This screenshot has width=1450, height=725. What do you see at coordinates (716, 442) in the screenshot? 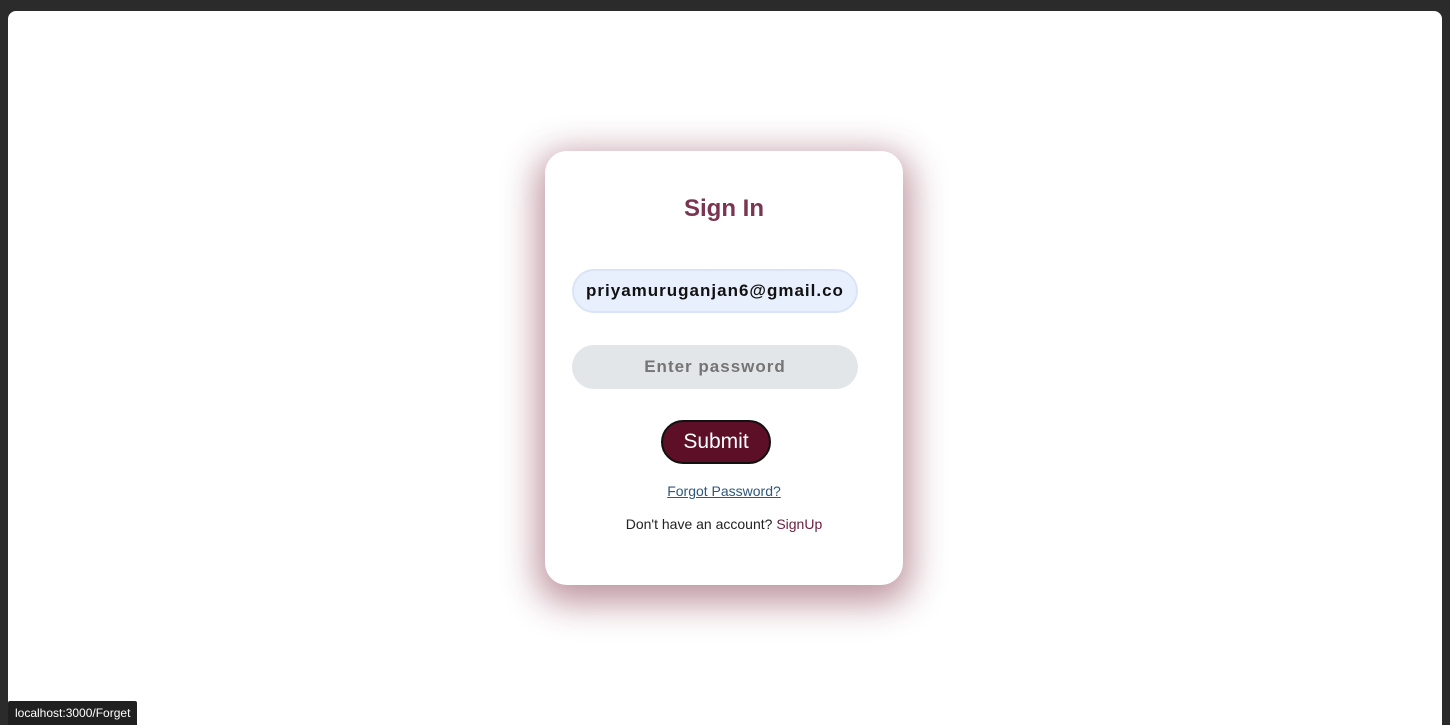
I see `submit-button: Submit` at bounding box center [716, 442].